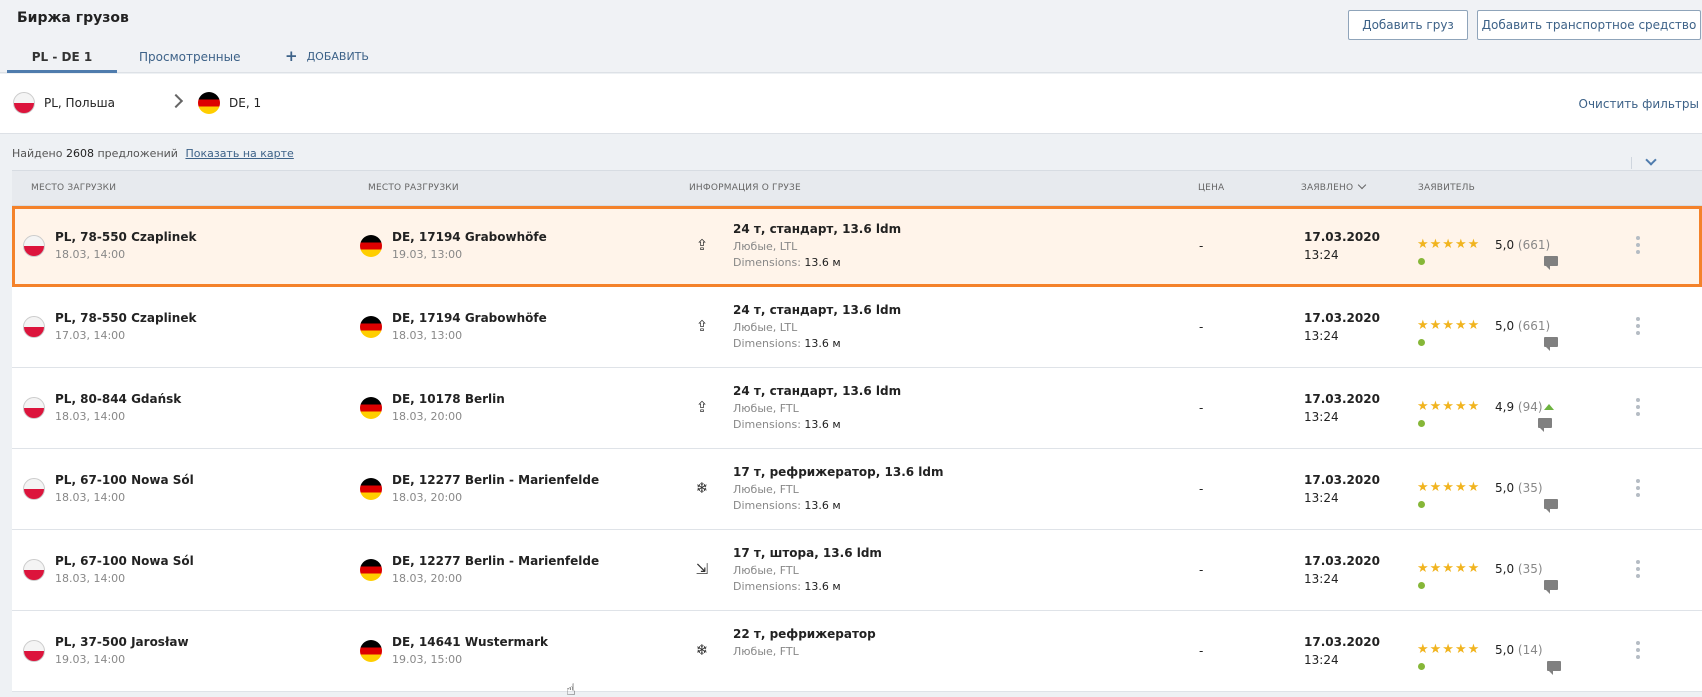 Image resolution: width=1702 pixels, height=697 pixels. I want to click on column-posted: ЗАЯВЛЕНО, so click(1334, 186).